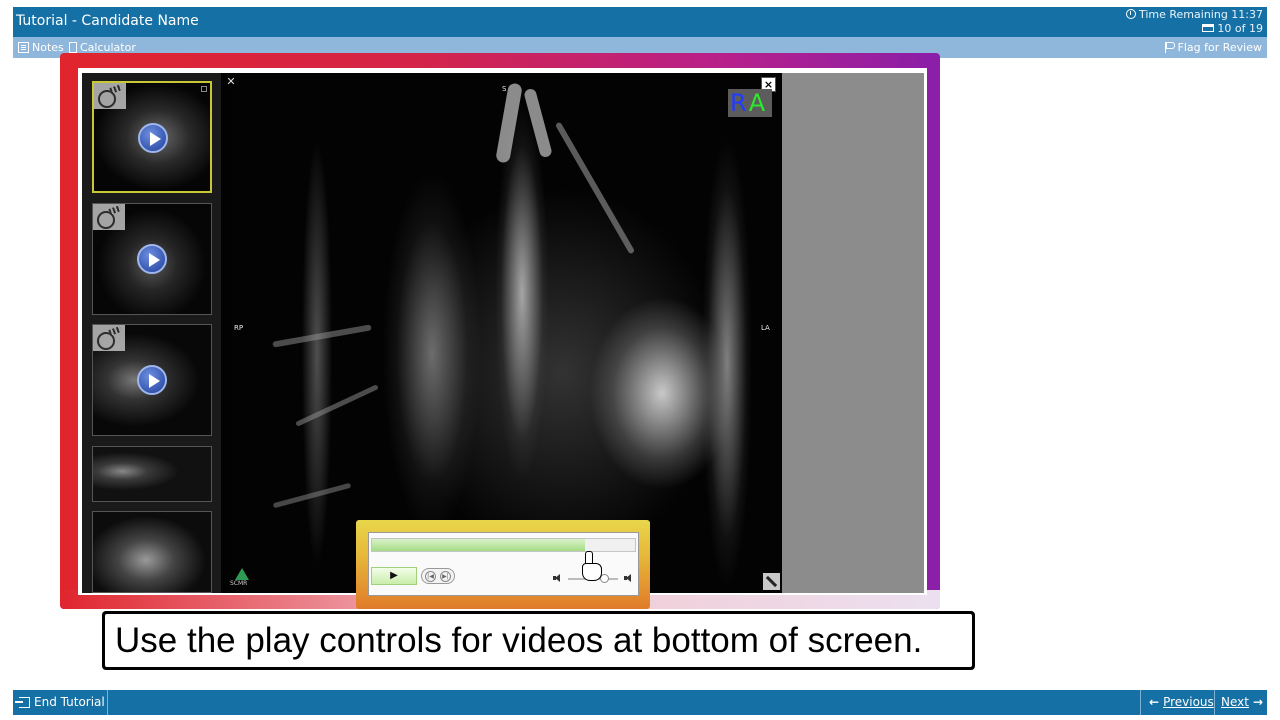 The image size is (1280, 720). Describe the element at coordinates (438, 576) in the screenshot. I see `skip-controls: |◀ ▶|` at that location.